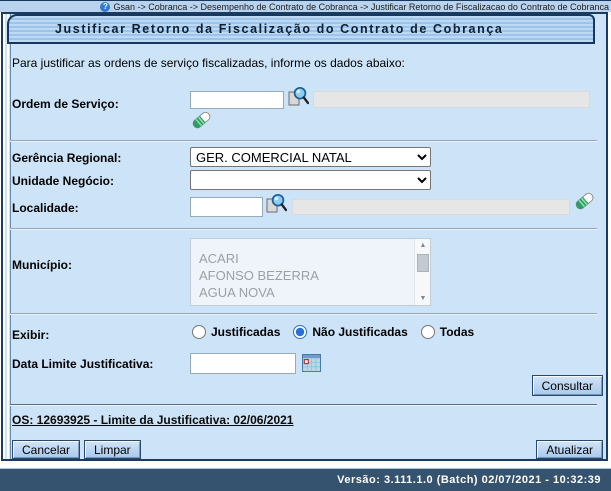  Describe the element at coordinates (42, 265) in the screenshot. I see `municipio-label: Município:` at that location.